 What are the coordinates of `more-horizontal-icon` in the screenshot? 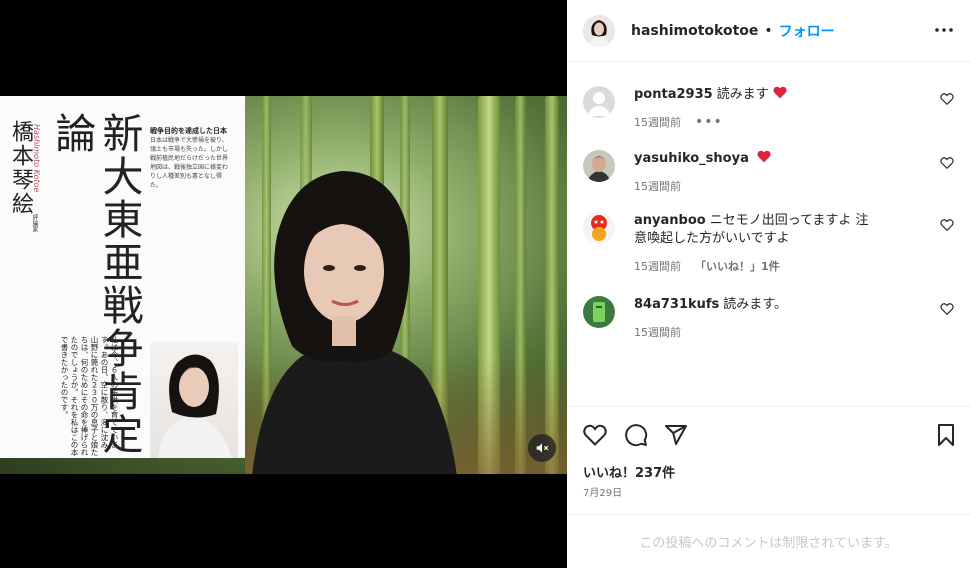 It's located at (944, 30).